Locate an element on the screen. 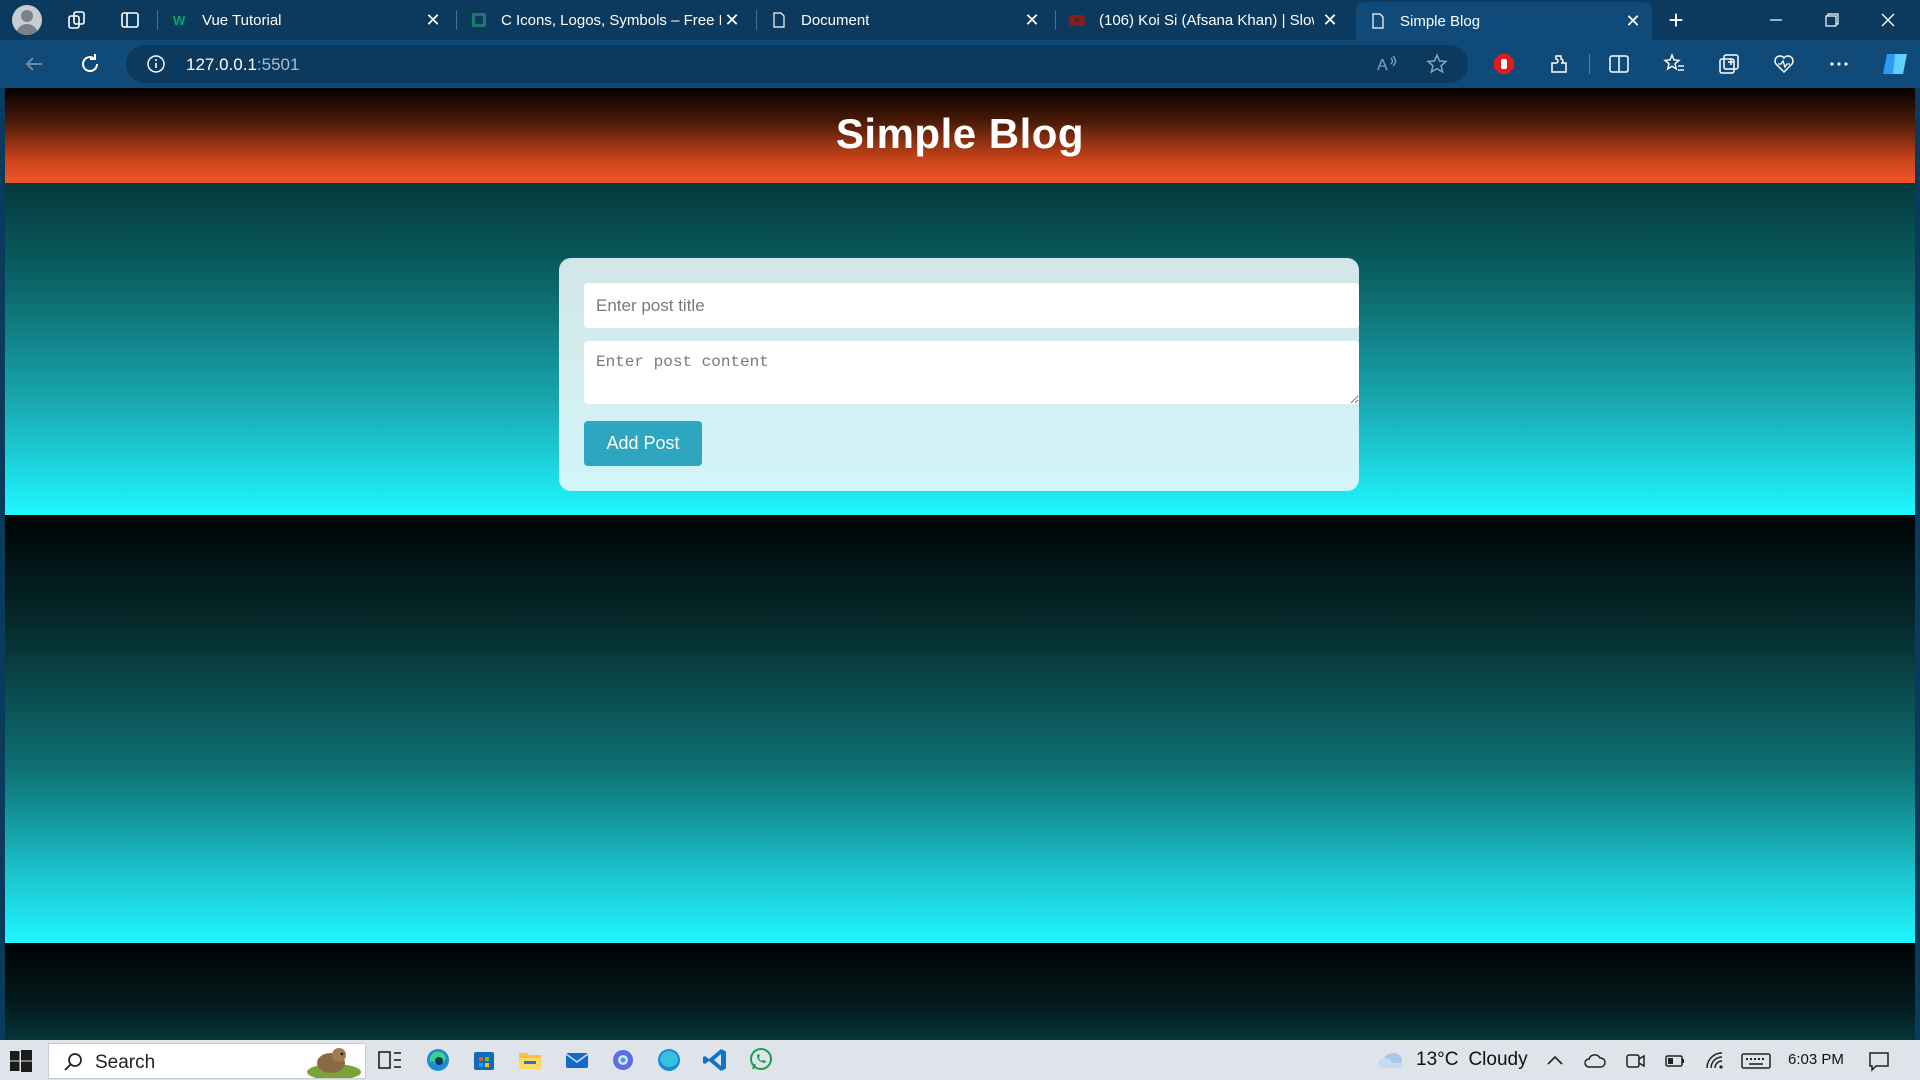 The image size is (1920, 1080). task-view-icon is located at coordinates (390, 1060).